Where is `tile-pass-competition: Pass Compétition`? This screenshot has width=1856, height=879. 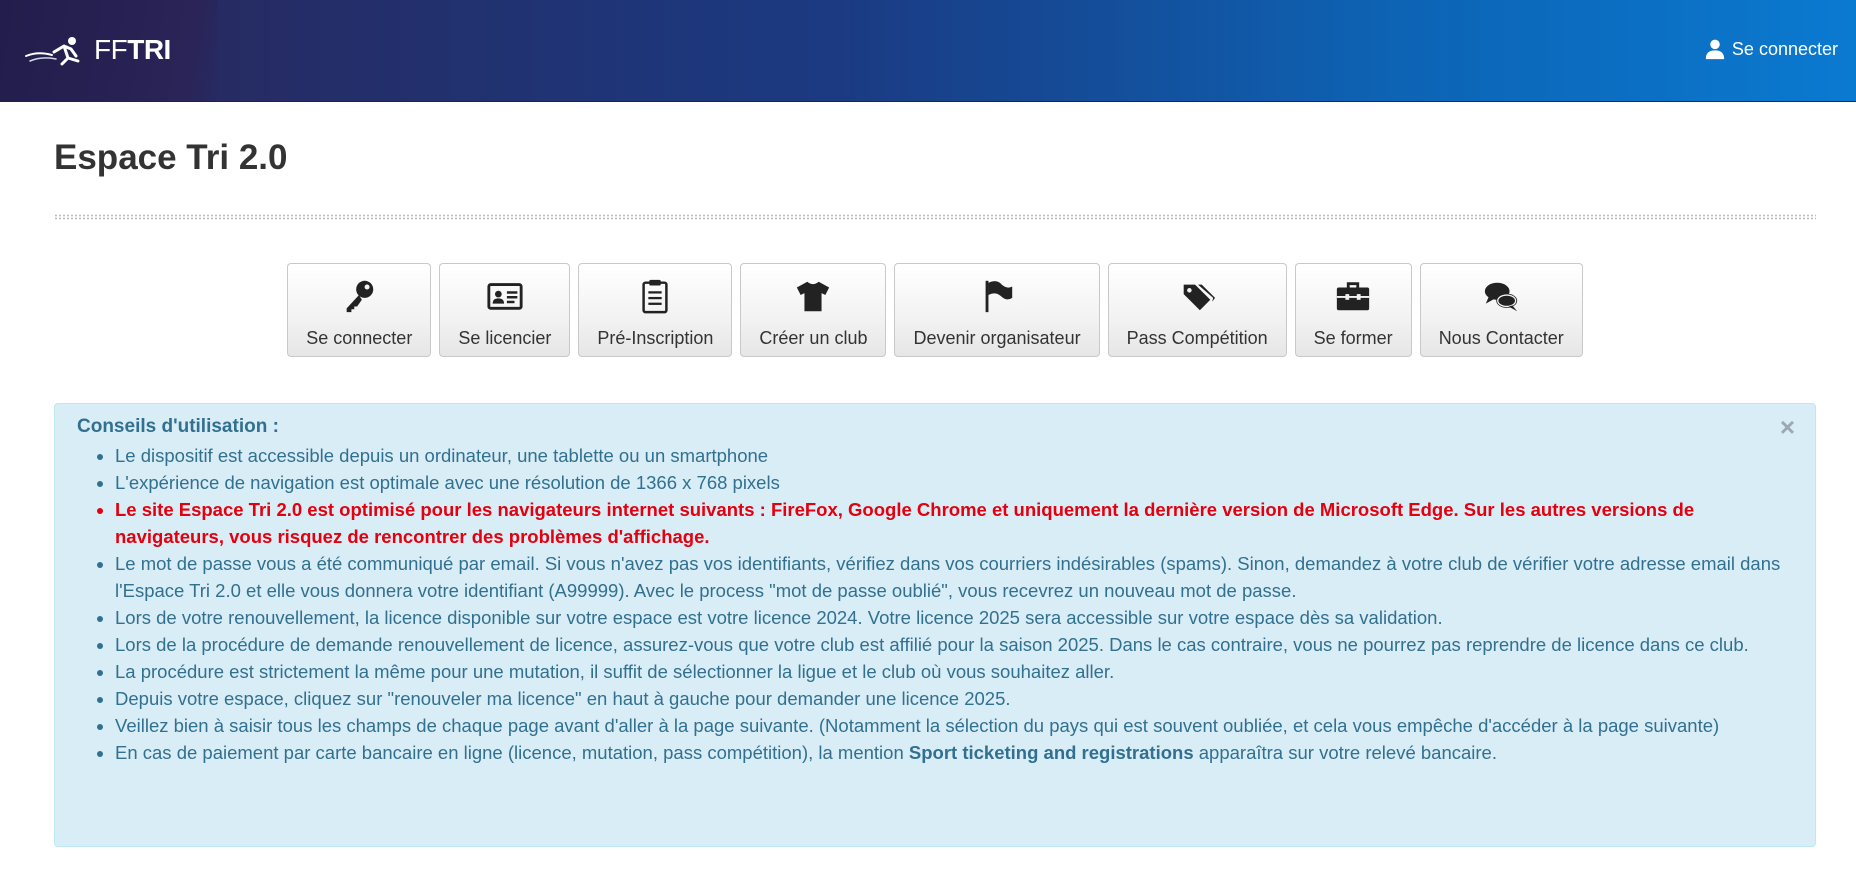
tile-pass-competition: Pass Compétition is located at coordinates (1197, 310).